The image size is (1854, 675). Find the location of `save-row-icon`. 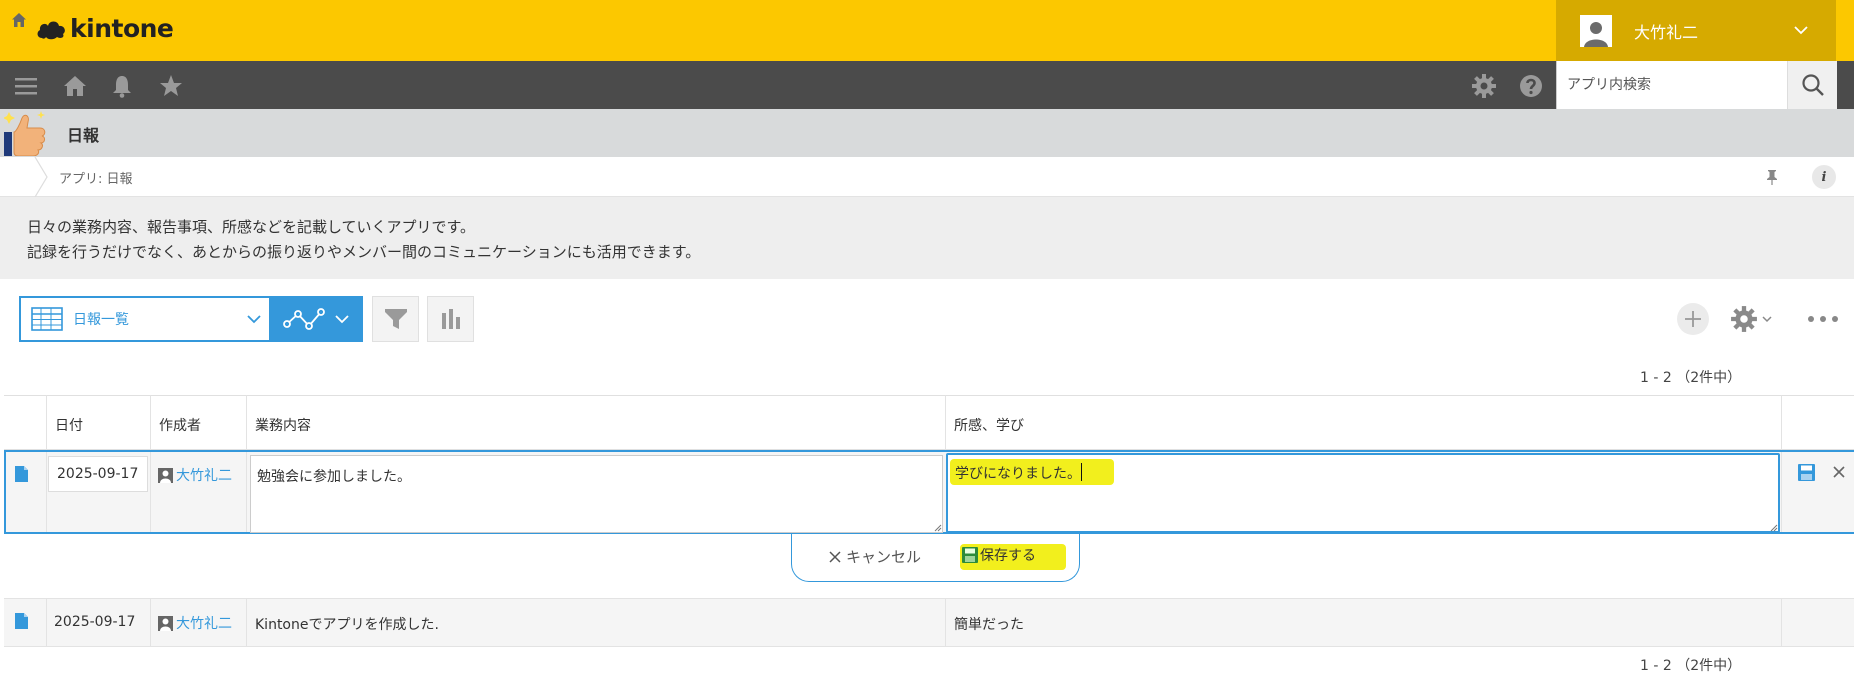

save-row-icon is located at coordinates (1806, 472).